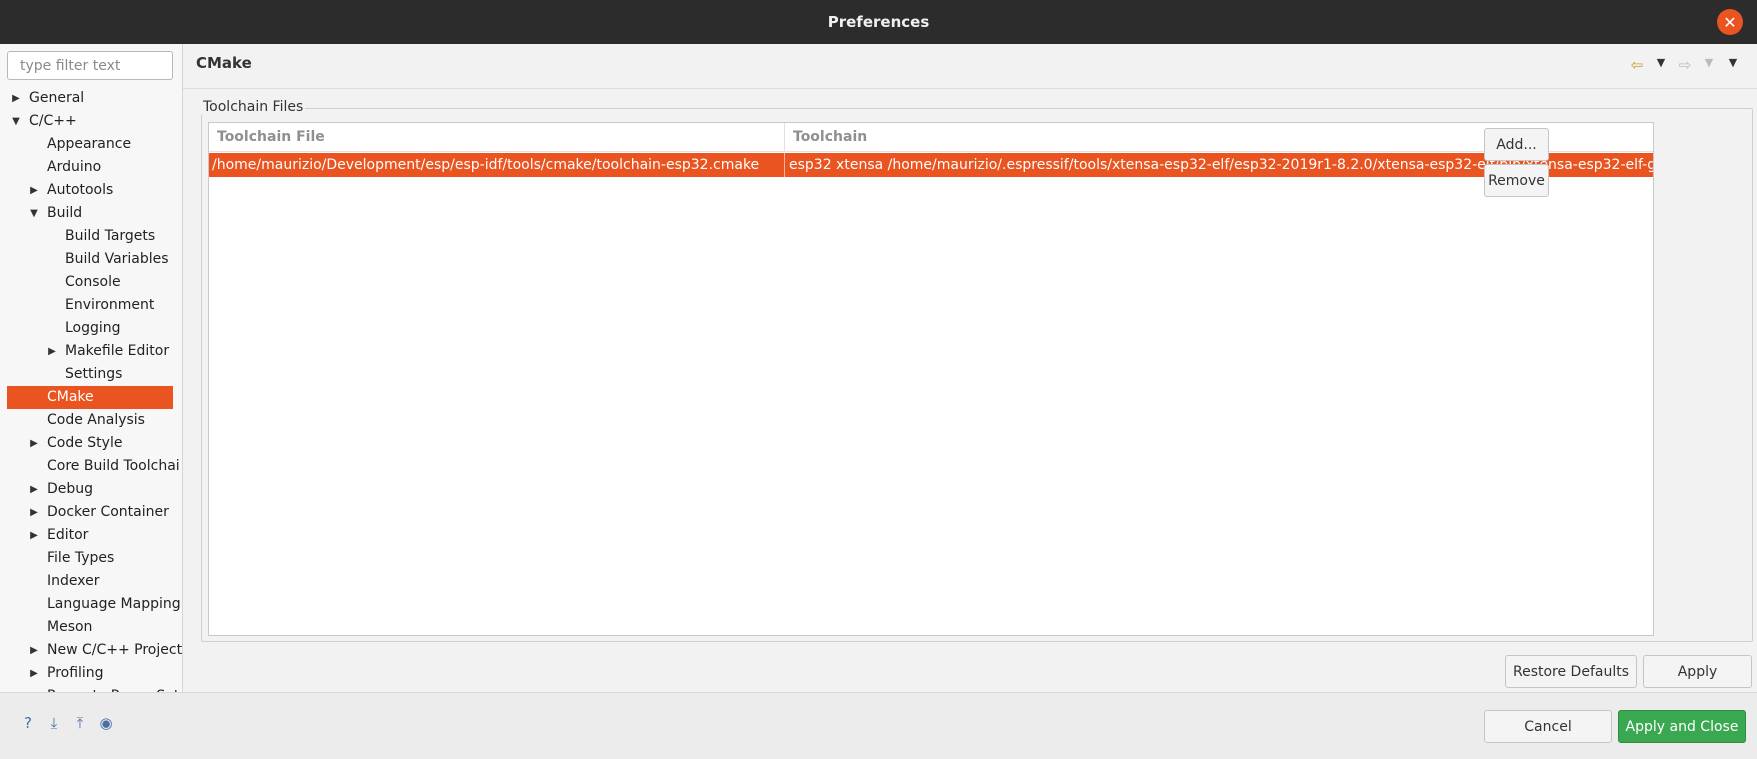 Image resolution: width=1757 pixels, height=759 pixels. Describe the element at coordinates (106, 723) in the screenshot. I see `record-icon: ◉` at that location.